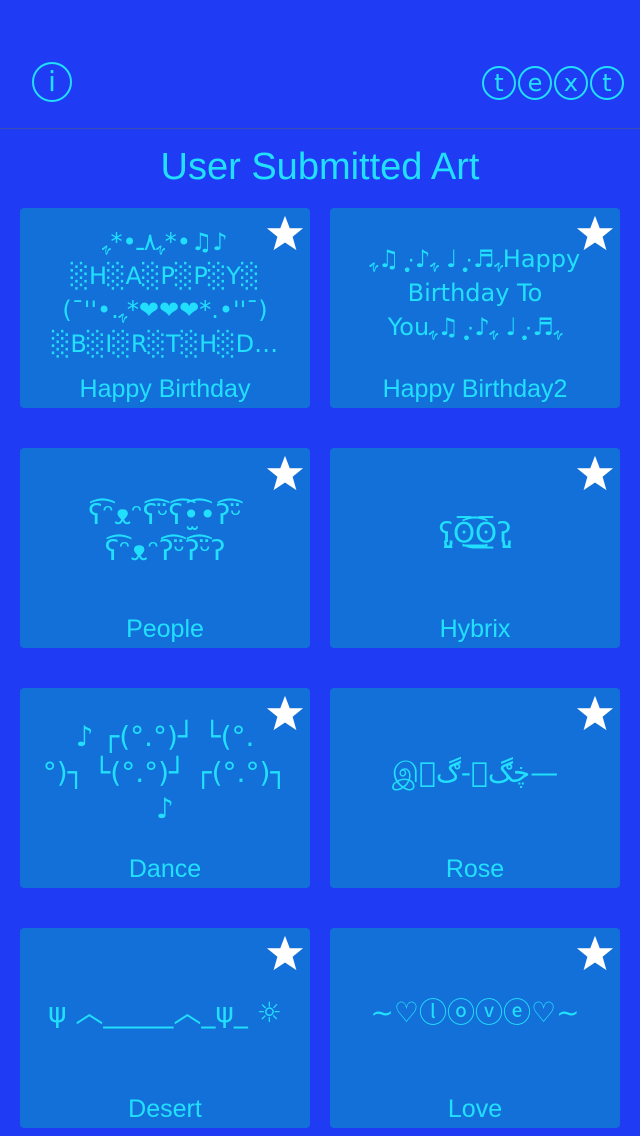 This screenshot has width=640, height=1136. I want to click on card-label: Love, so click(475, 1109).